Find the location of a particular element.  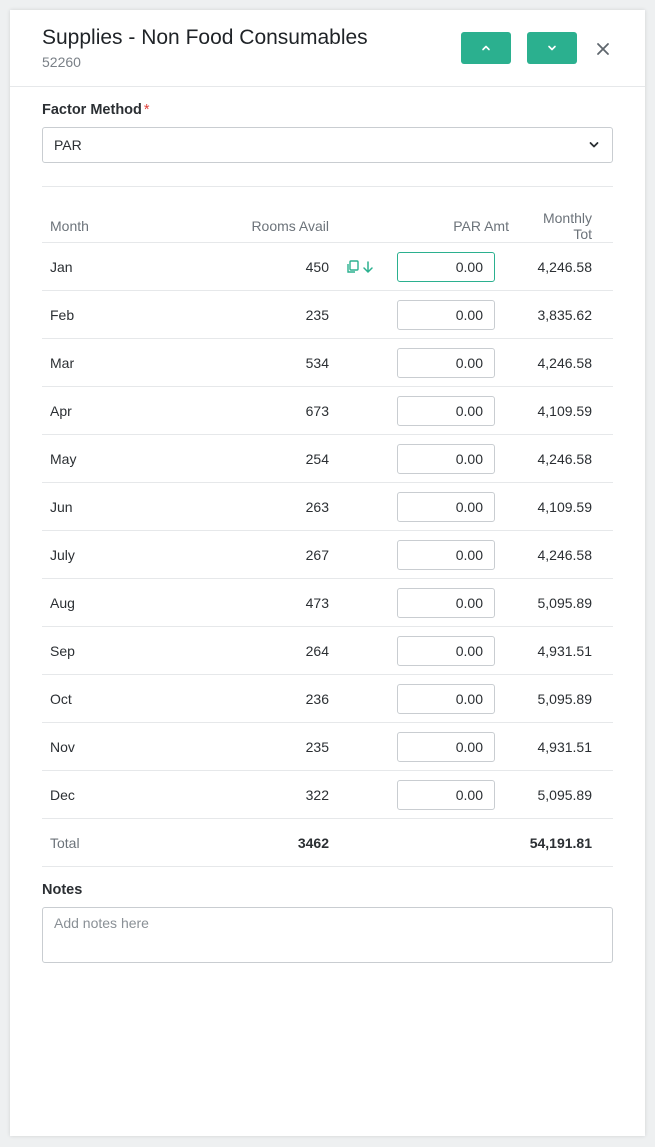

month-cell: Dec is located at coordinates (90, 794).